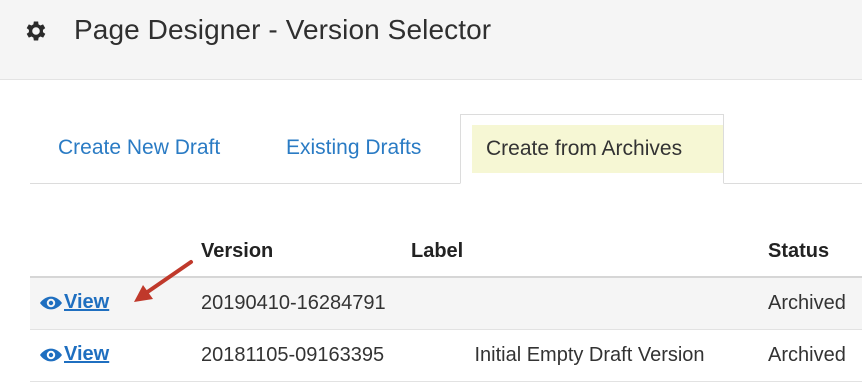 Image resolution: width=862 pixels, height=382 pixels. What do you see at coordinates (306, 252) in the screenshot?
I see `column-header-version: Version` at bounding box center [306, 252].